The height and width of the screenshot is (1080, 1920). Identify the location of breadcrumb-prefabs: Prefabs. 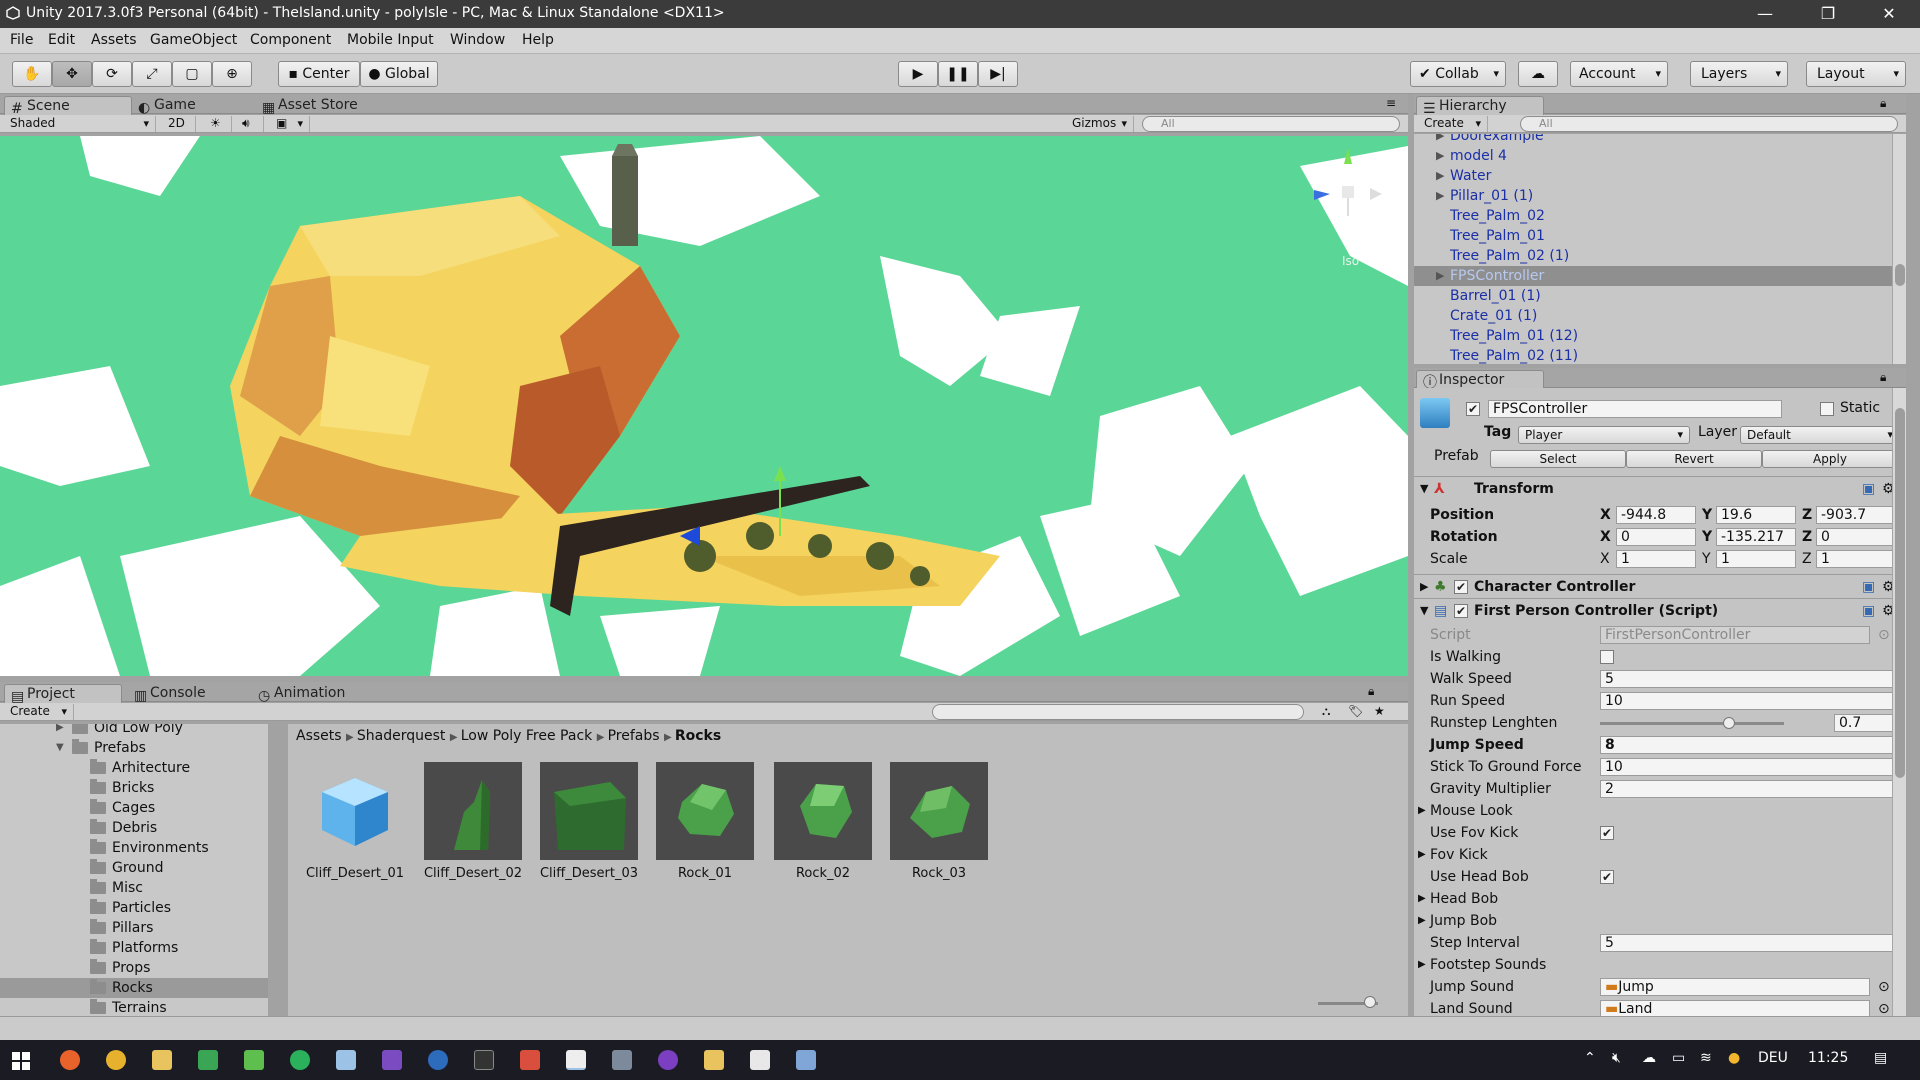
(634, 736).